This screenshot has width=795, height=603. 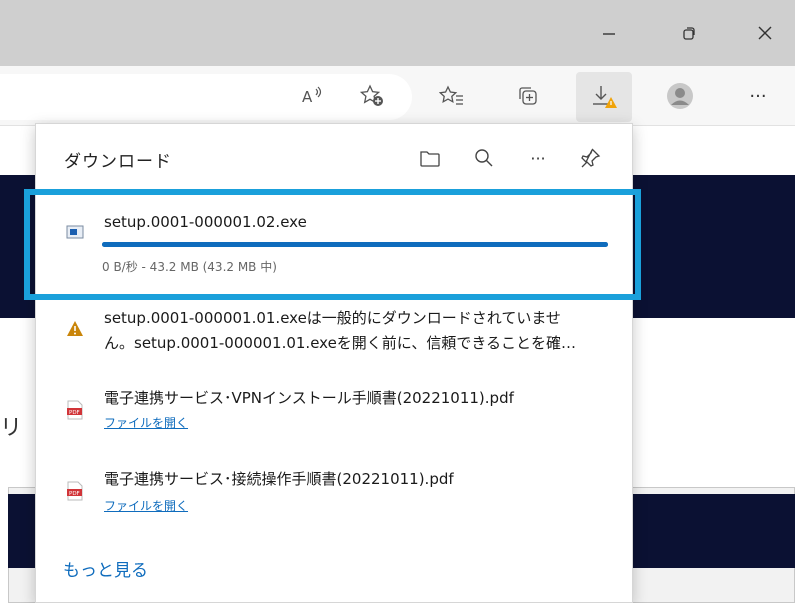 What do you see at coordinates (206, 97) in the screenshot?
I see `address-bar` at bounding box center [206, 97].